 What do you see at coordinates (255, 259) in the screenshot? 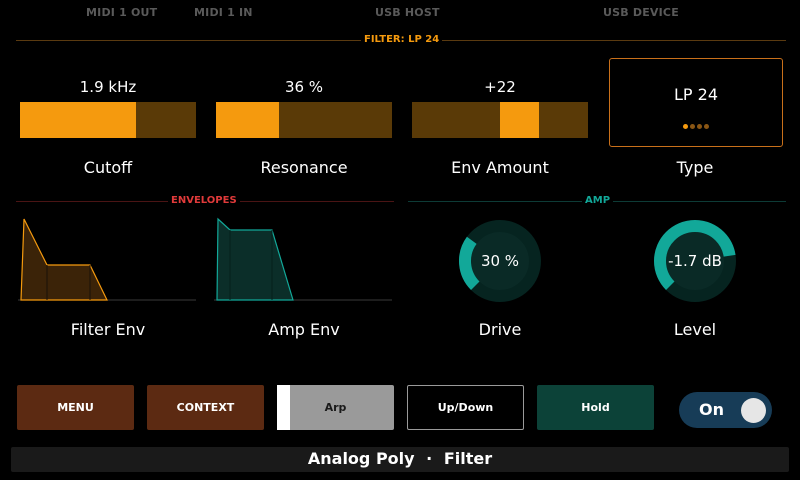
I see `amp-env-shape` at bounding box center [255, 259].